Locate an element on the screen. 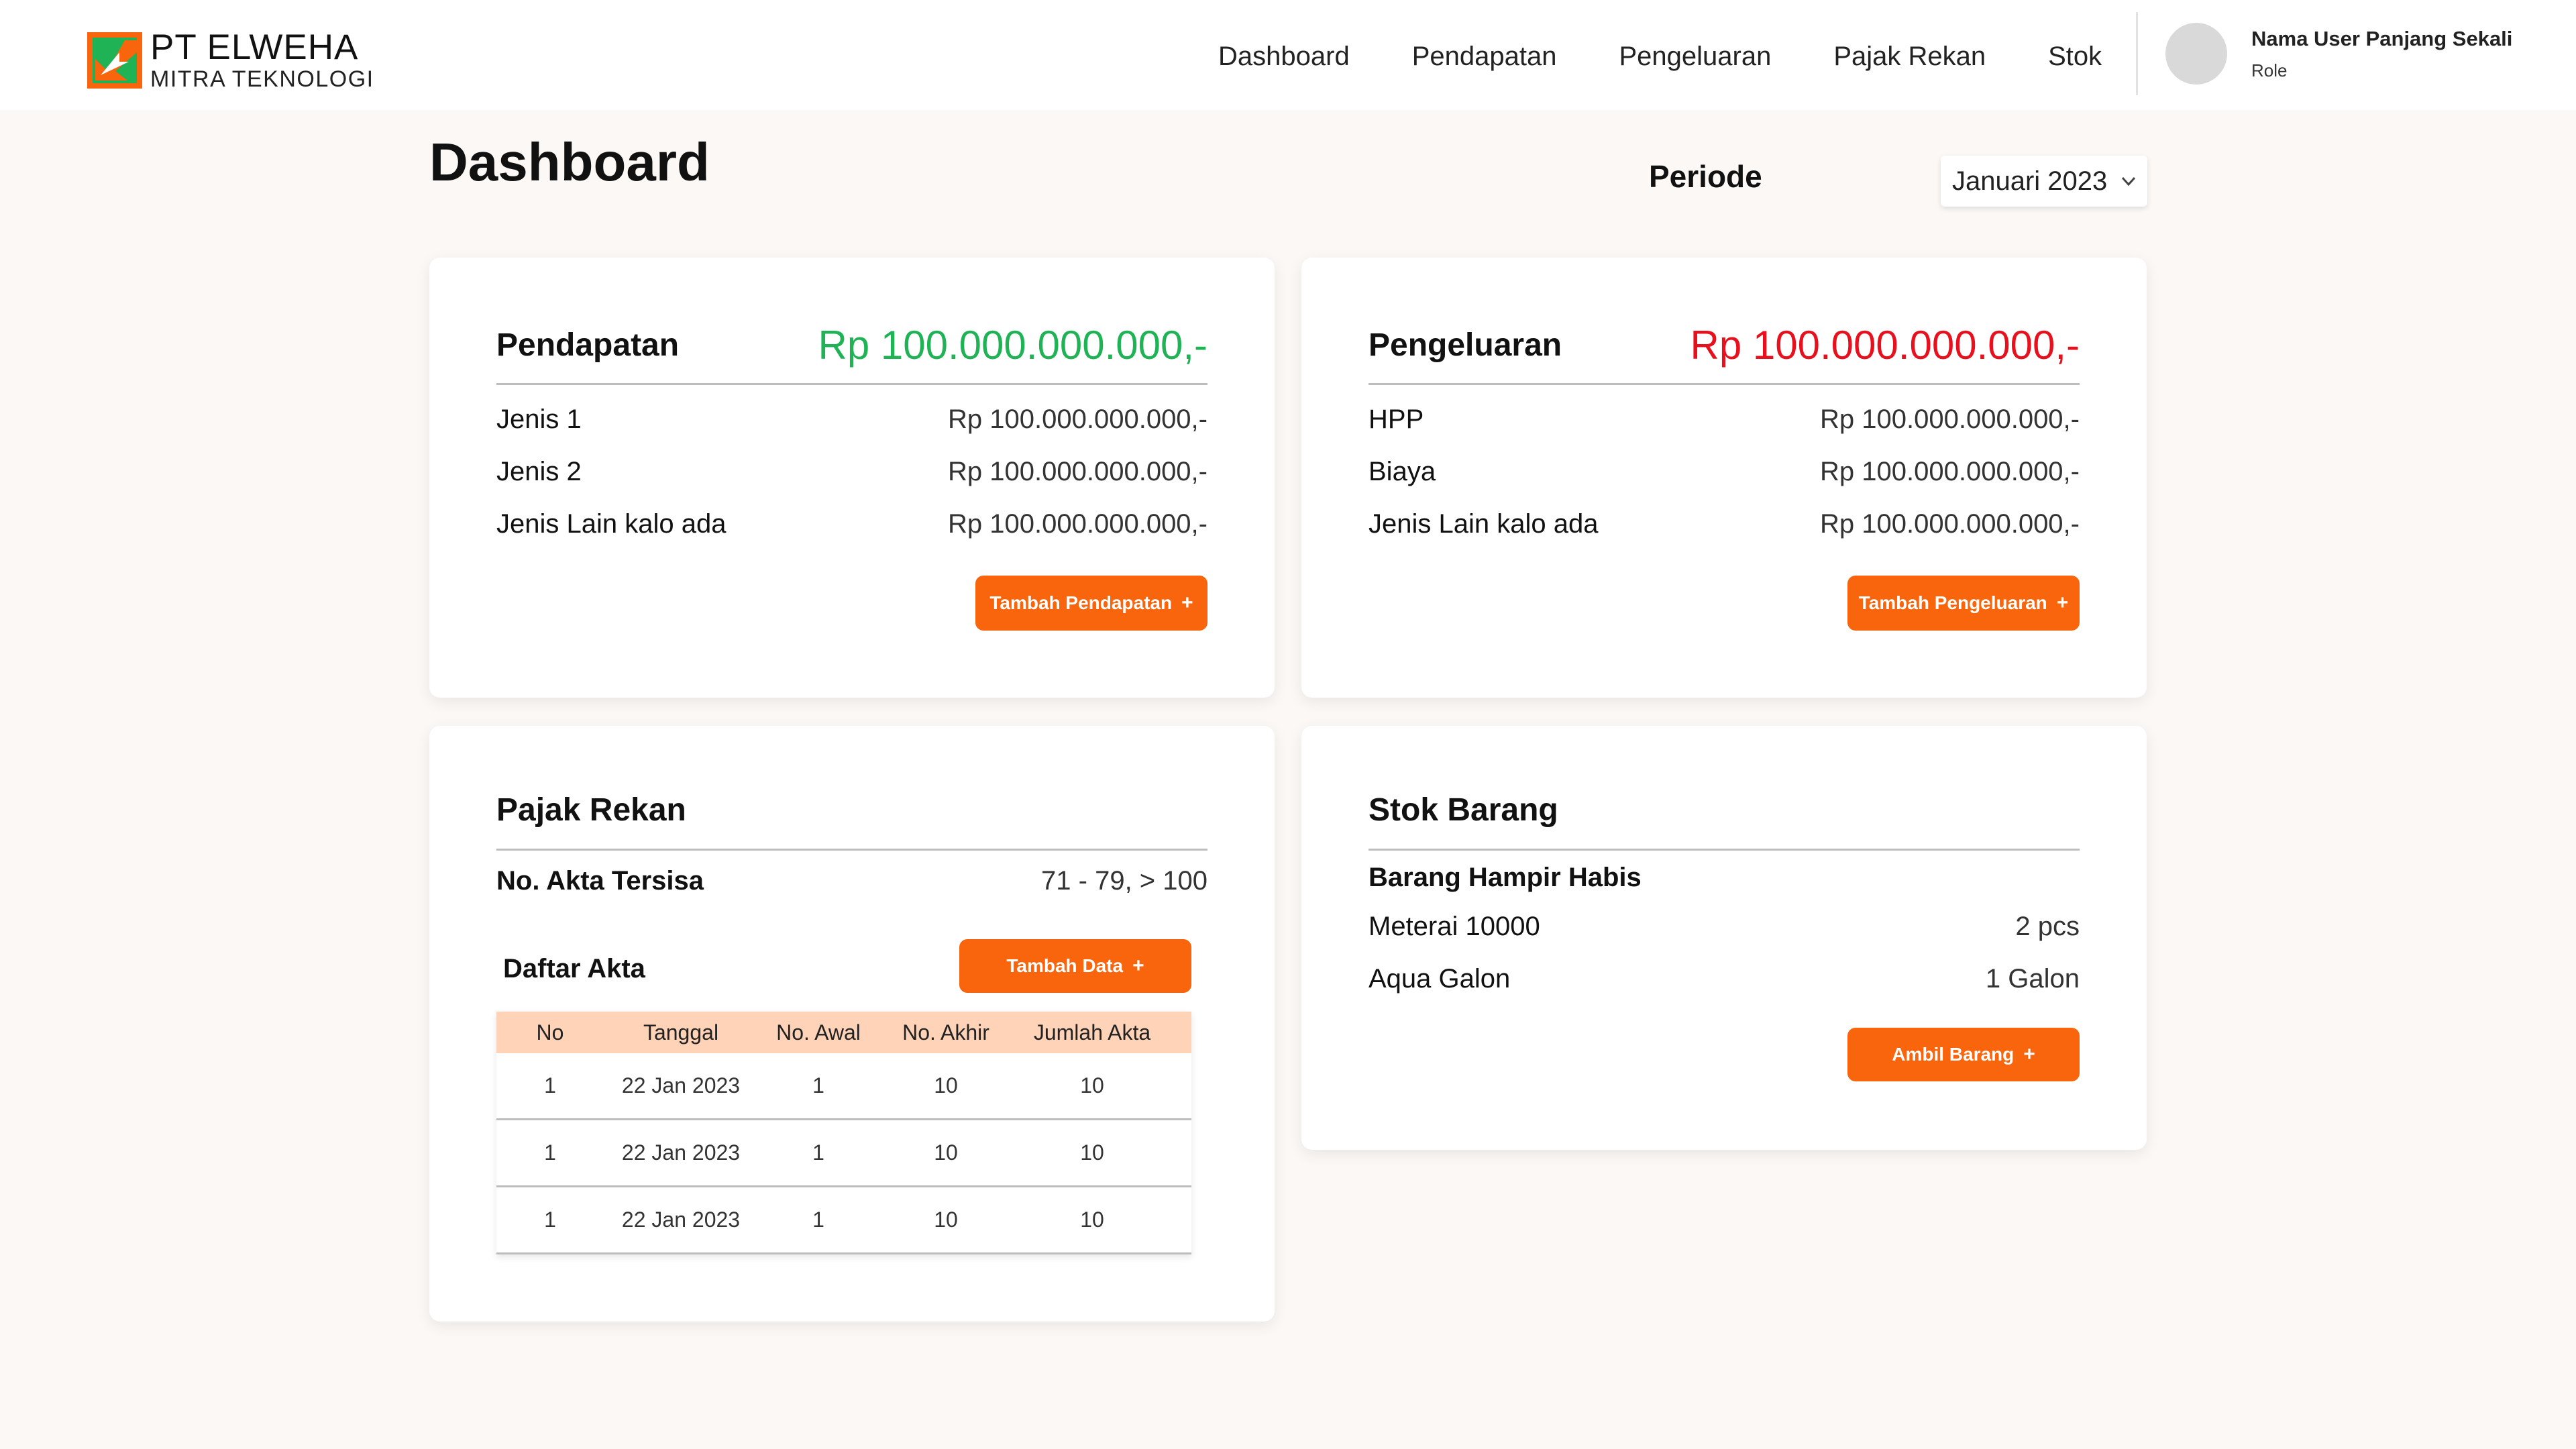  akta-tersisa-label: No. Akta Tersisa is located at coordinates (600, 880).